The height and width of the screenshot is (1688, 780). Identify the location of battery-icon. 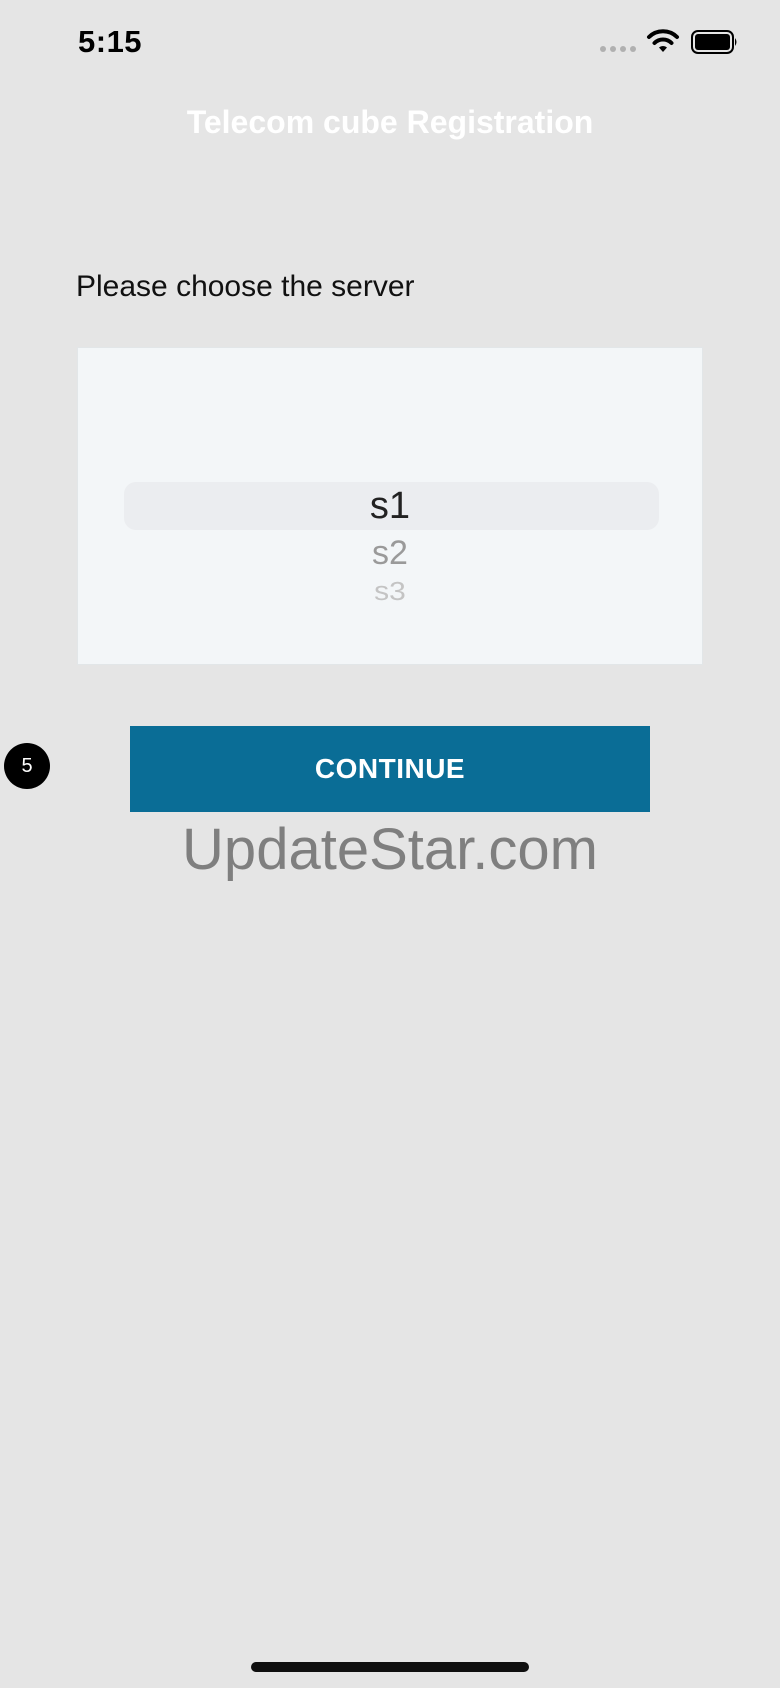
(714, 42).